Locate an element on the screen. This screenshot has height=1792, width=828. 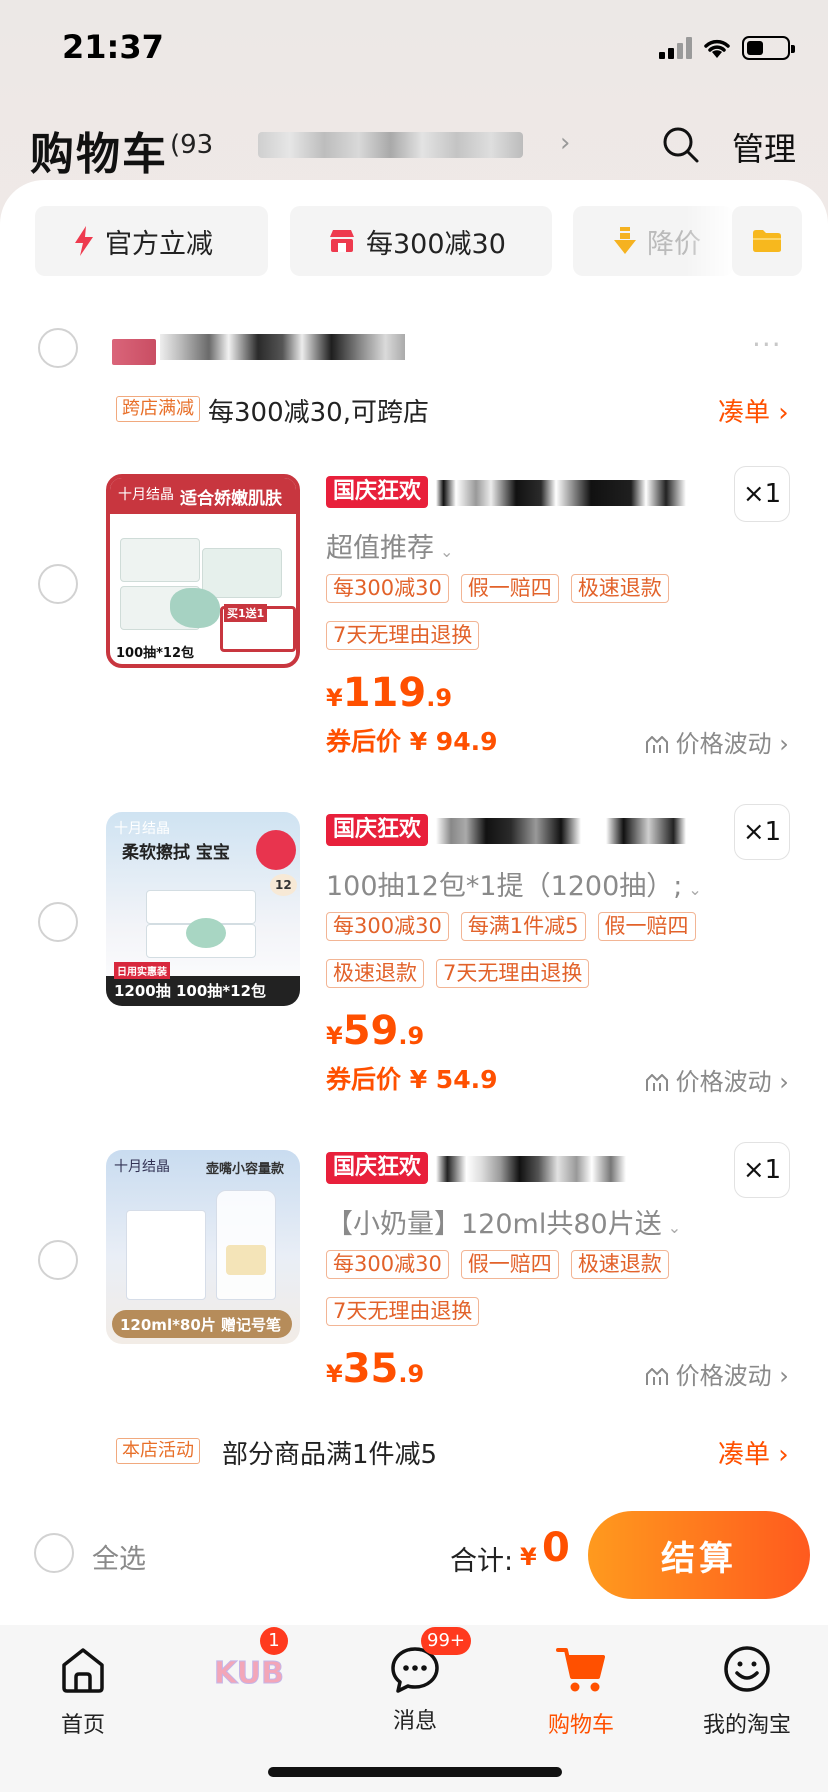
filter-chip-label: 官方立减 is located at coordinates (159, 244).